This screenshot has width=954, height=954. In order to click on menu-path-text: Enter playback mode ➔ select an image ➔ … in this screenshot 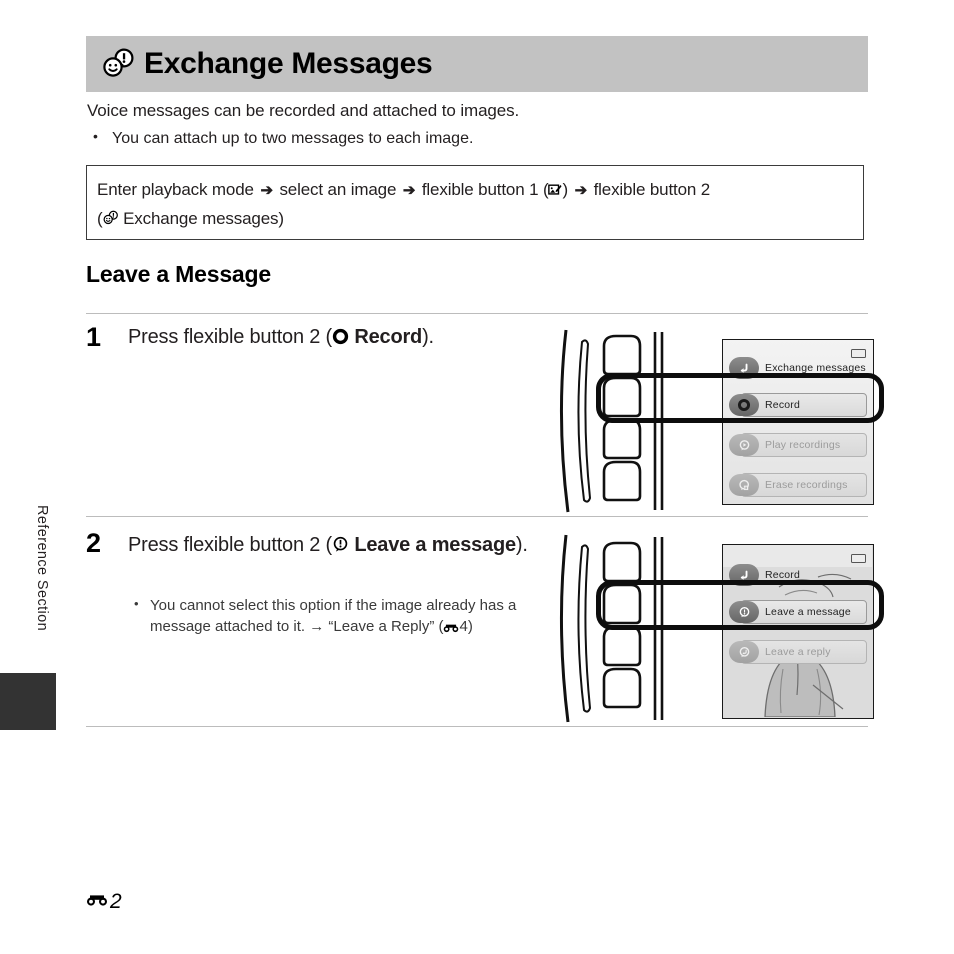, I will do `click(473, 205)`.